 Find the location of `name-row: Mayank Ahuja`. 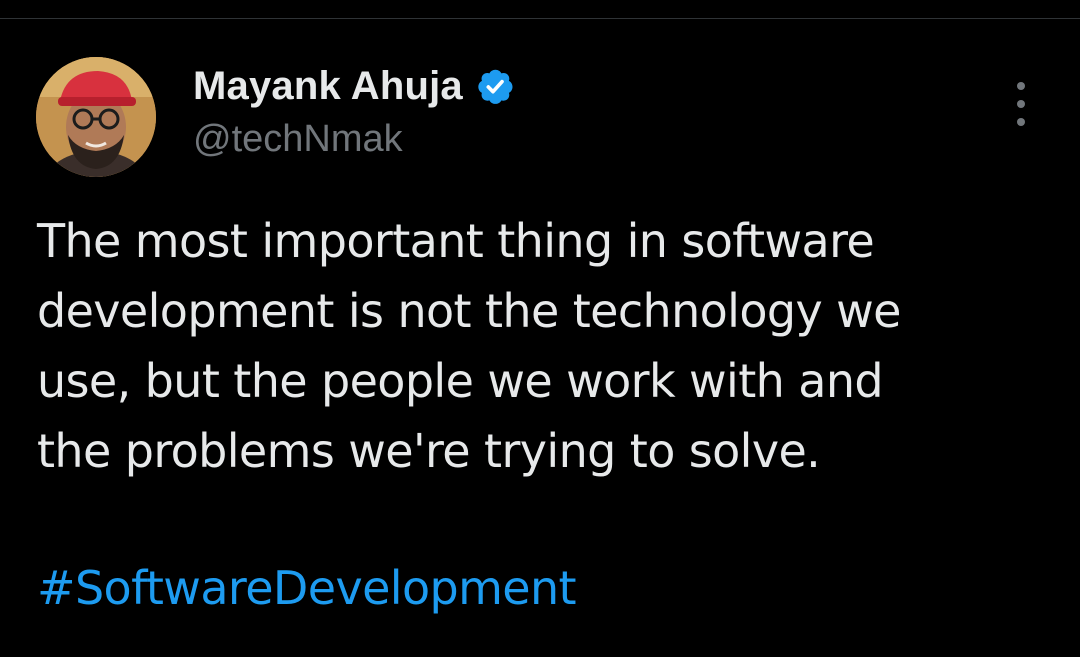

name-row: Mayank Ahuja is located at coordinates (354, 86).